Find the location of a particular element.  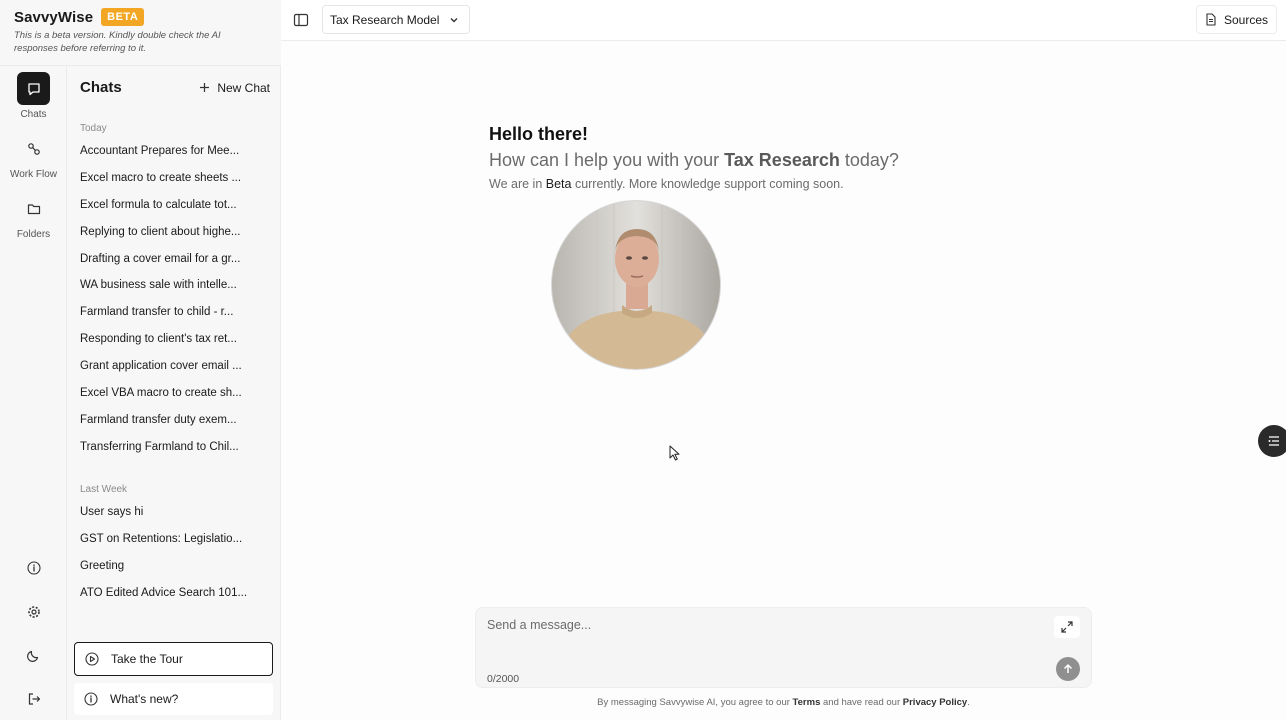

moon-icon is located at coordinates (32, 656).